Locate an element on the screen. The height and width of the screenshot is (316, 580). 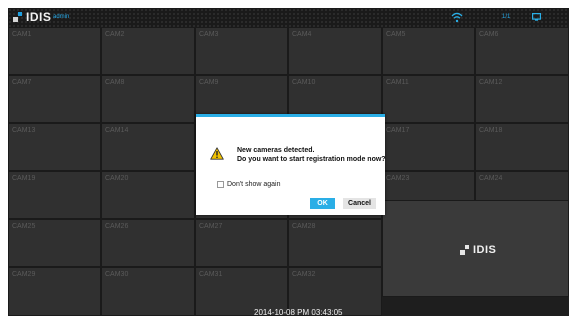
camera-label: CAM9 is located at coordinates (209, 82).